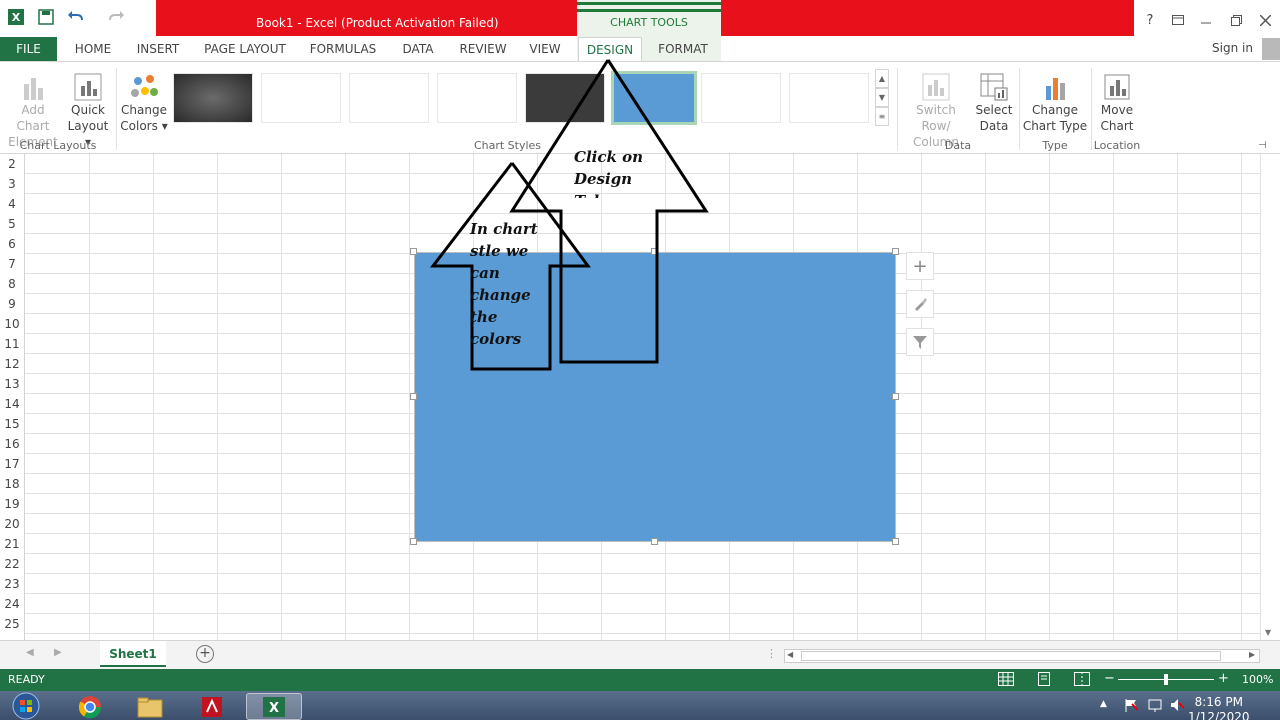 Image resolution: width=1280 pixels, height=725 pixels. What do you see at coordinates (12, 404) in the screenshot?
I see `row-header: 14` at bounding box center [12, 404].